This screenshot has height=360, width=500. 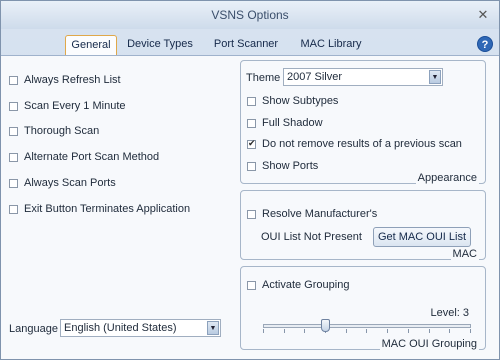 I want to click on mac-caption: MAC, so click(x=464, y=254).